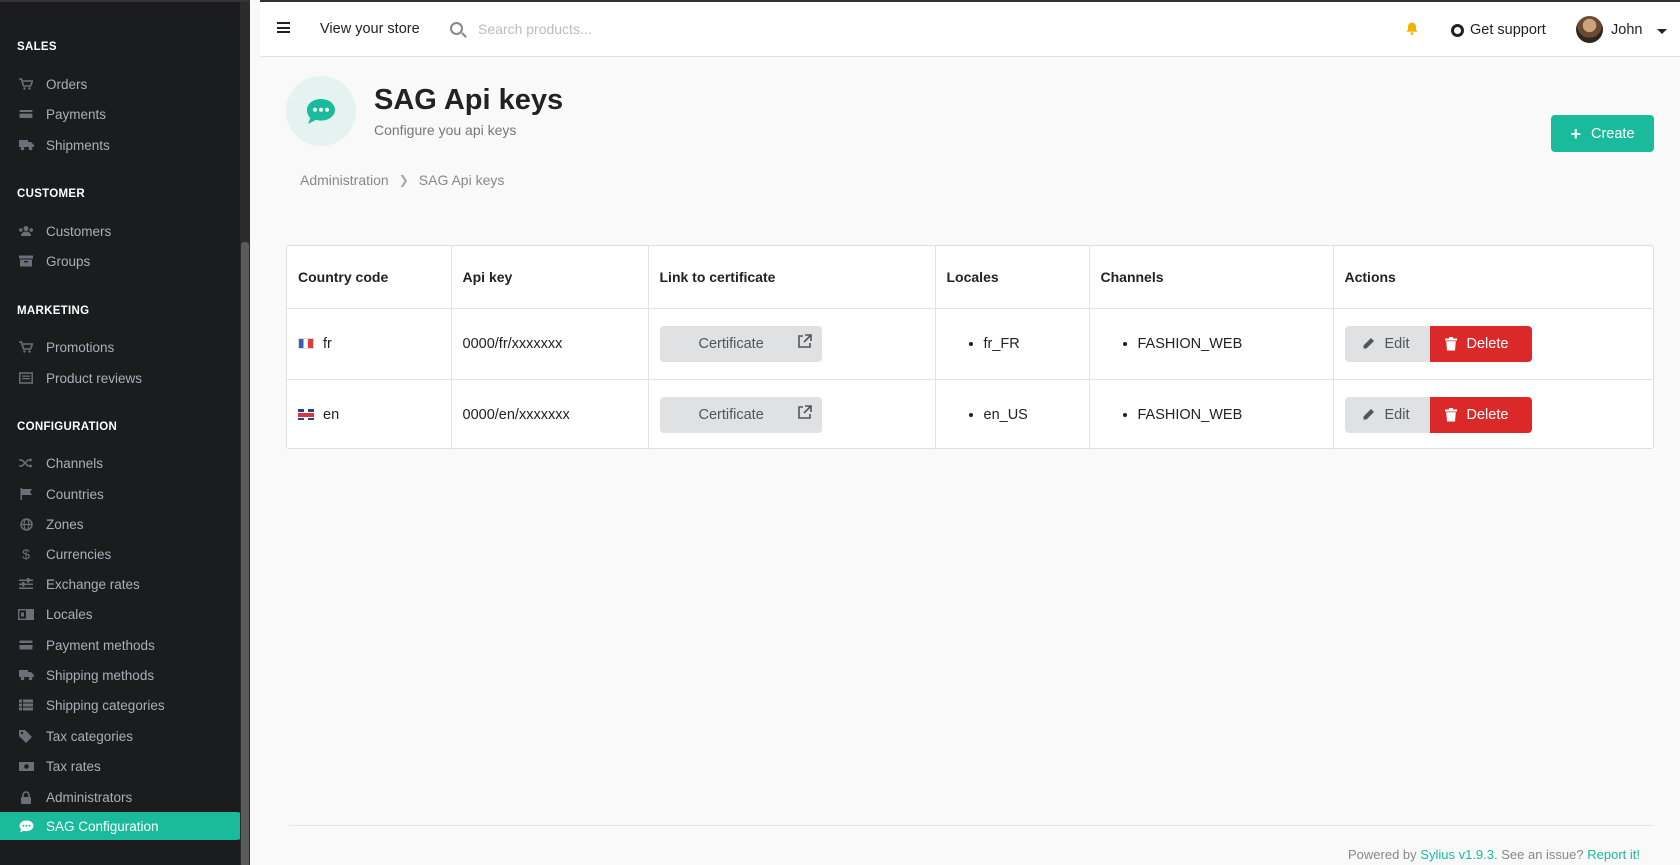 The height and width of the screenshot is (865, 1680). Describe the element at coordinates (90, 736) in the screenshot. I see `sidebar-item-label: Tax categories` at that location.